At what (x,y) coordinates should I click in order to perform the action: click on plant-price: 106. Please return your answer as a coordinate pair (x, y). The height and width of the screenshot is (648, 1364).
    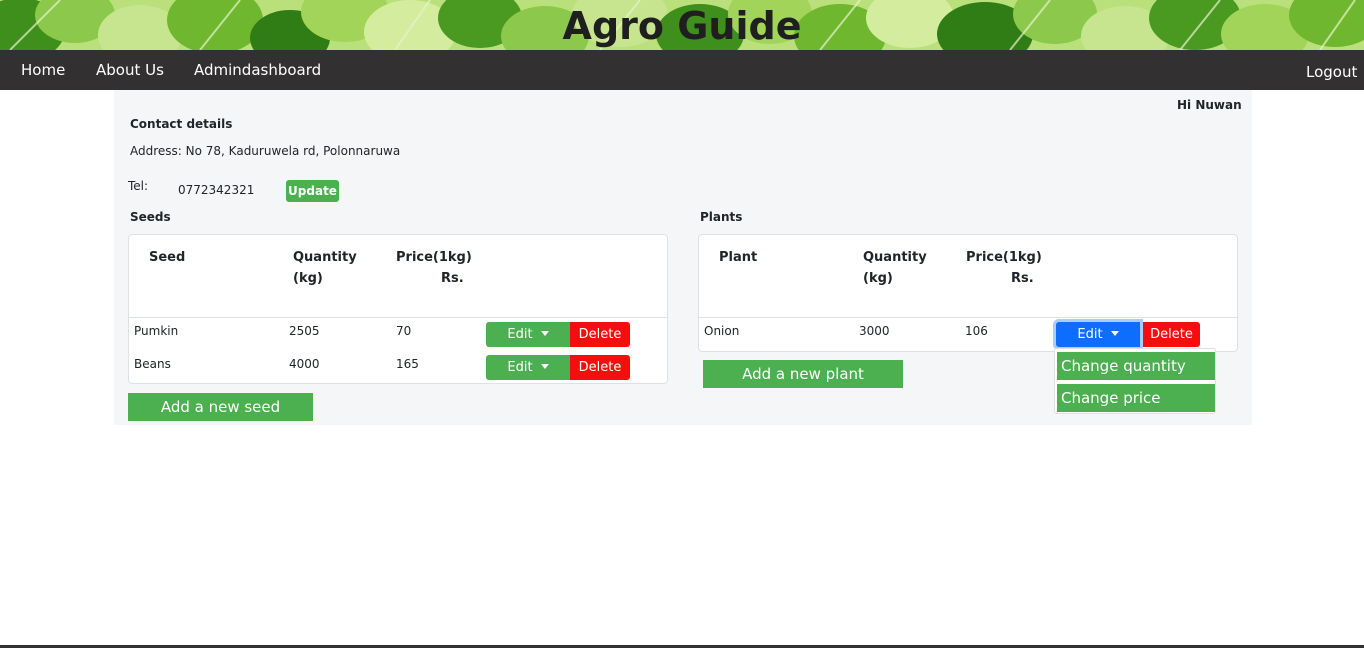
    Looking at the image, I should click on (976, 331).